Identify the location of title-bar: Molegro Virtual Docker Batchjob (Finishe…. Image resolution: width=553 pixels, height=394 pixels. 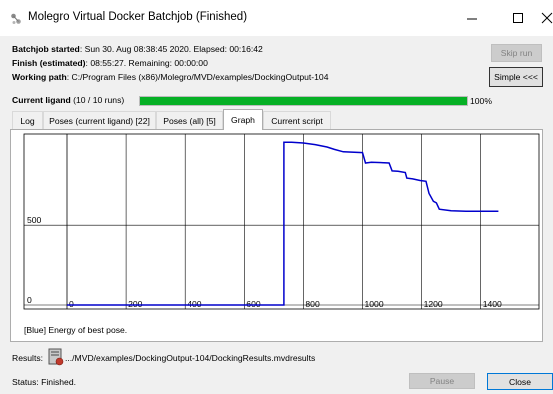
(276, 18).